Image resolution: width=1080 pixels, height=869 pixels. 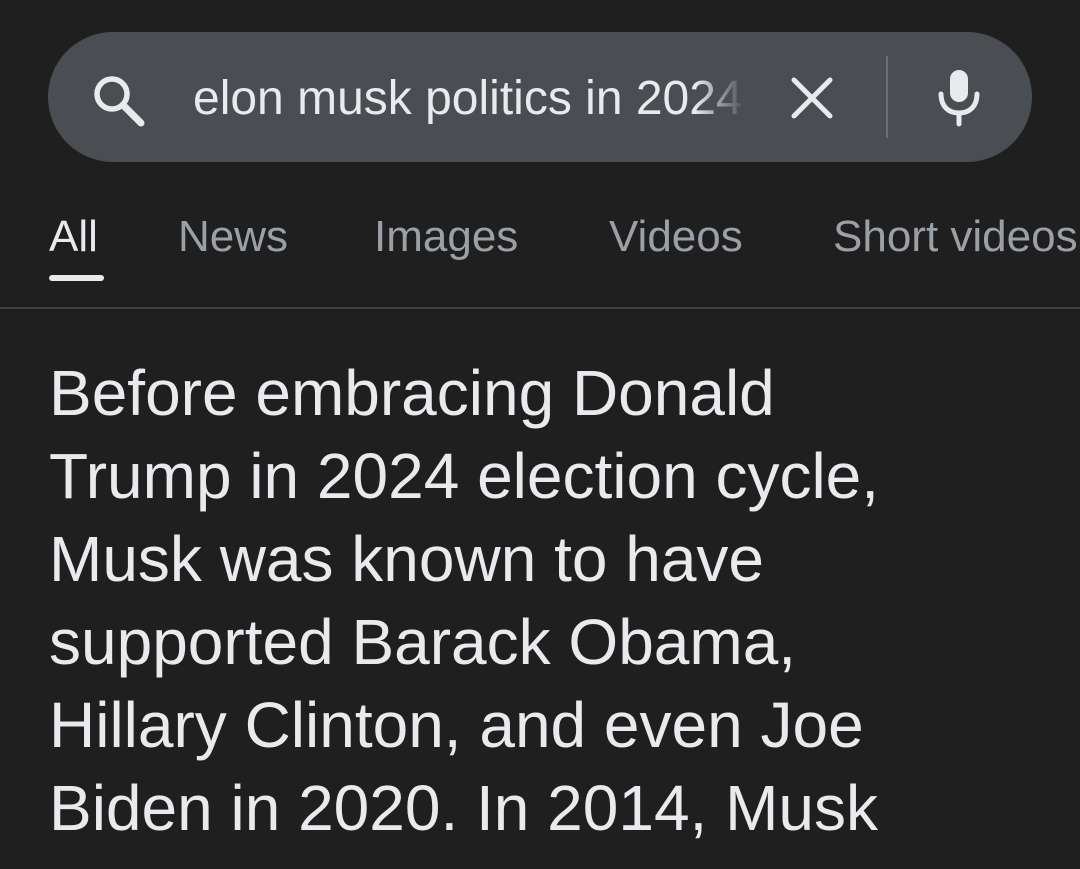 I want to click on active-tab-indicator, so click(x=76, y=278).